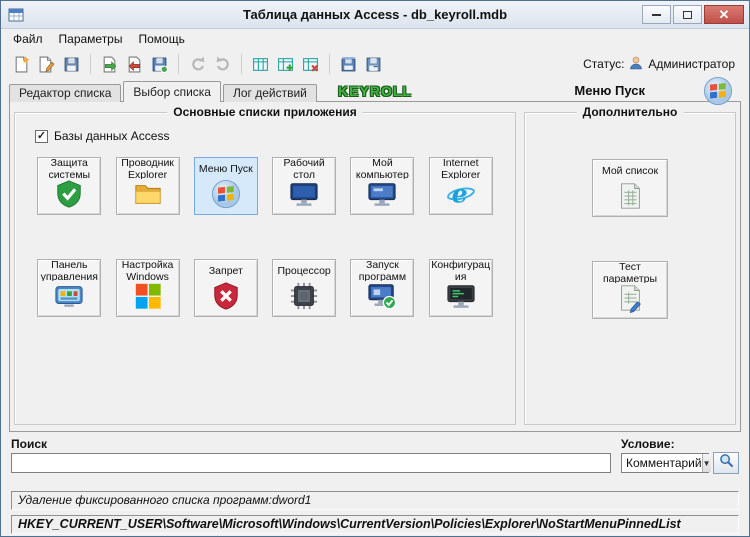  What do you see at coordinates (65, 93) in the screenshot?
I see `tab-list-editor: Редактор списка` at bounding box center [65, 93].